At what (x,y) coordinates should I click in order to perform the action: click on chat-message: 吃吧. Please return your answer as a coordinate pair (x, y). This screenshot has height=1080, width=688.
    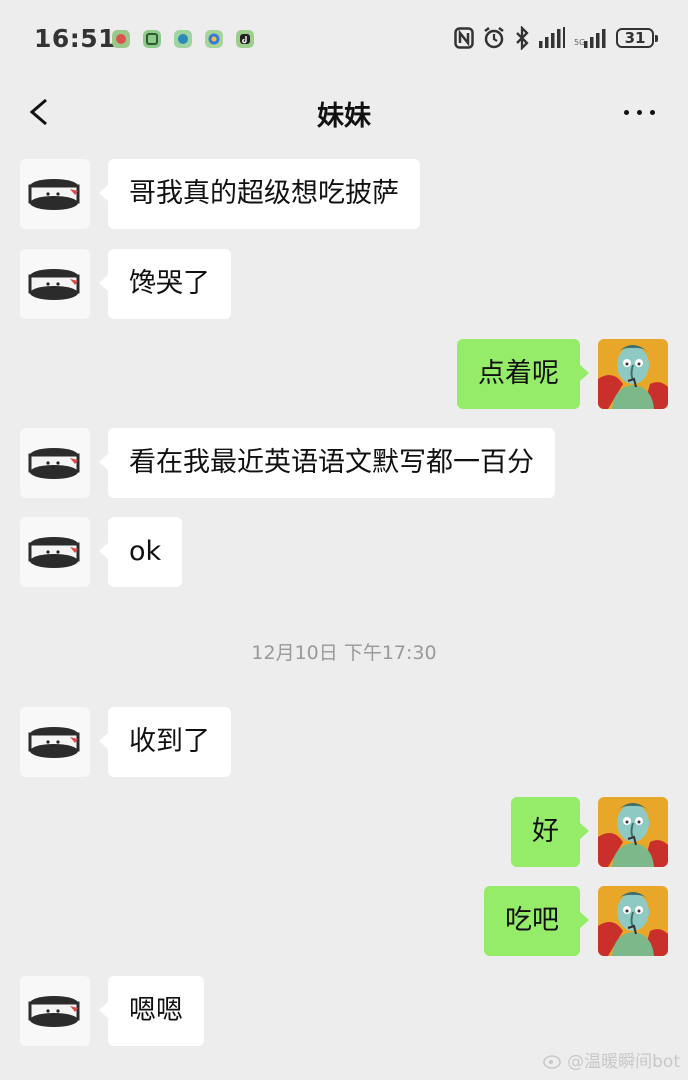
    Looking at the image, I should click on (344, 921).